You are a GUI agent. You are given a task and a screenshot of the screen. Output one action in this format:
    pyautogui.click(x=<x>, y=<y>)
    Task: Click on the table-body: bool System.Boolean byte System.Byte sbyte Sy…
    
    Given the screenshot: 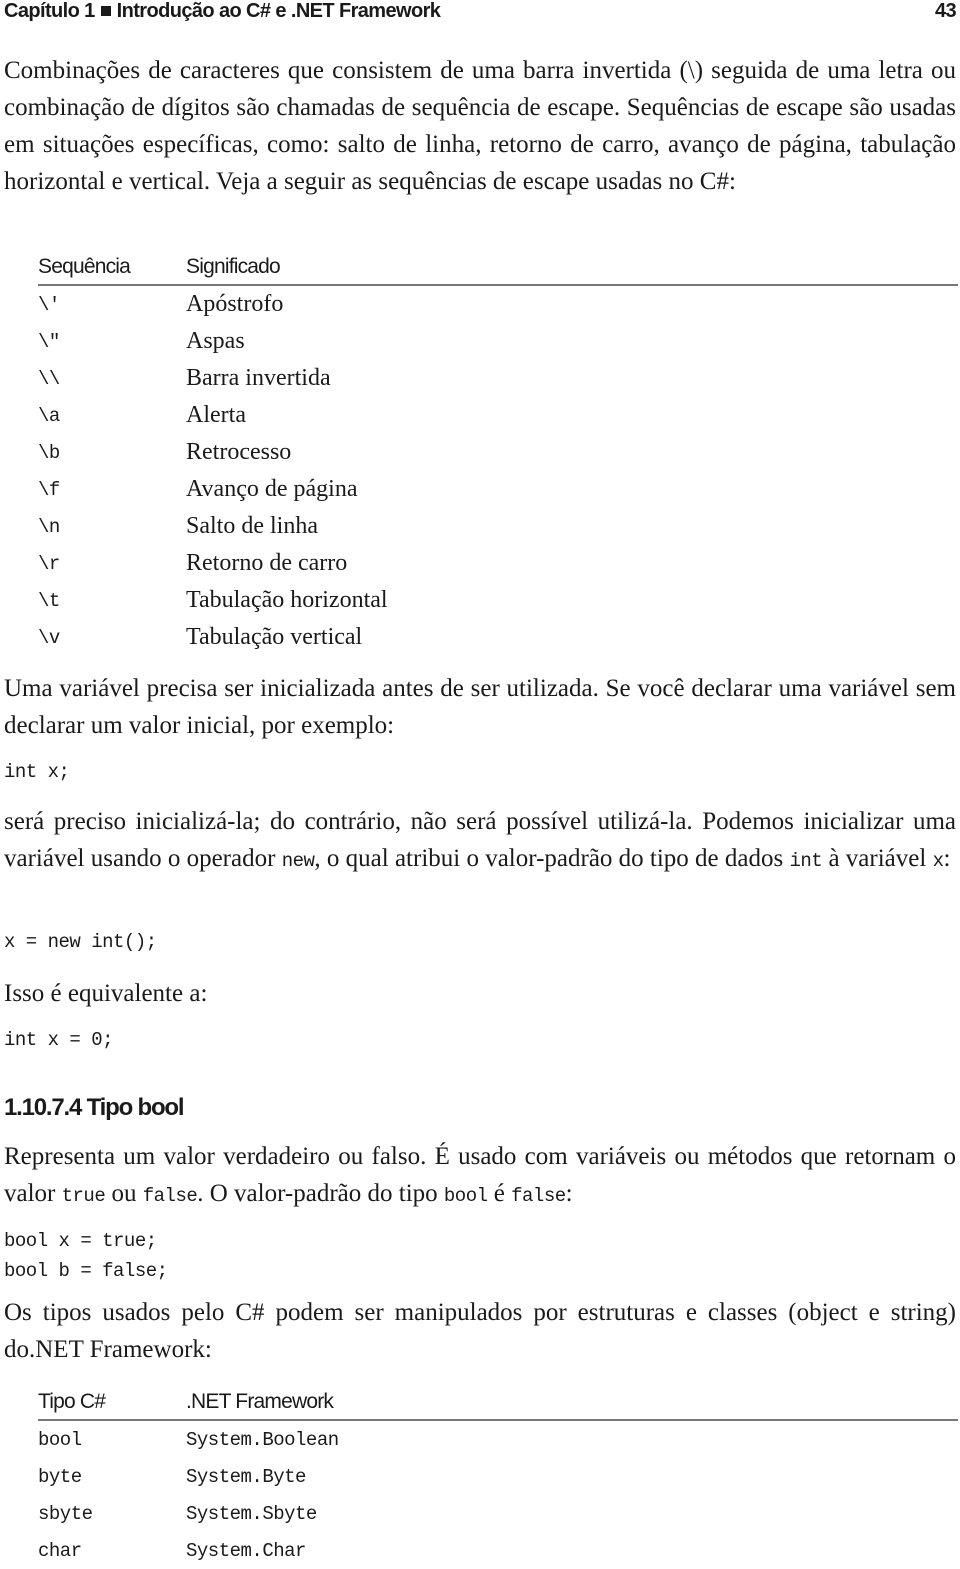 What is the action you would take?
    pyautogui.click(x=498, y=1495)
    